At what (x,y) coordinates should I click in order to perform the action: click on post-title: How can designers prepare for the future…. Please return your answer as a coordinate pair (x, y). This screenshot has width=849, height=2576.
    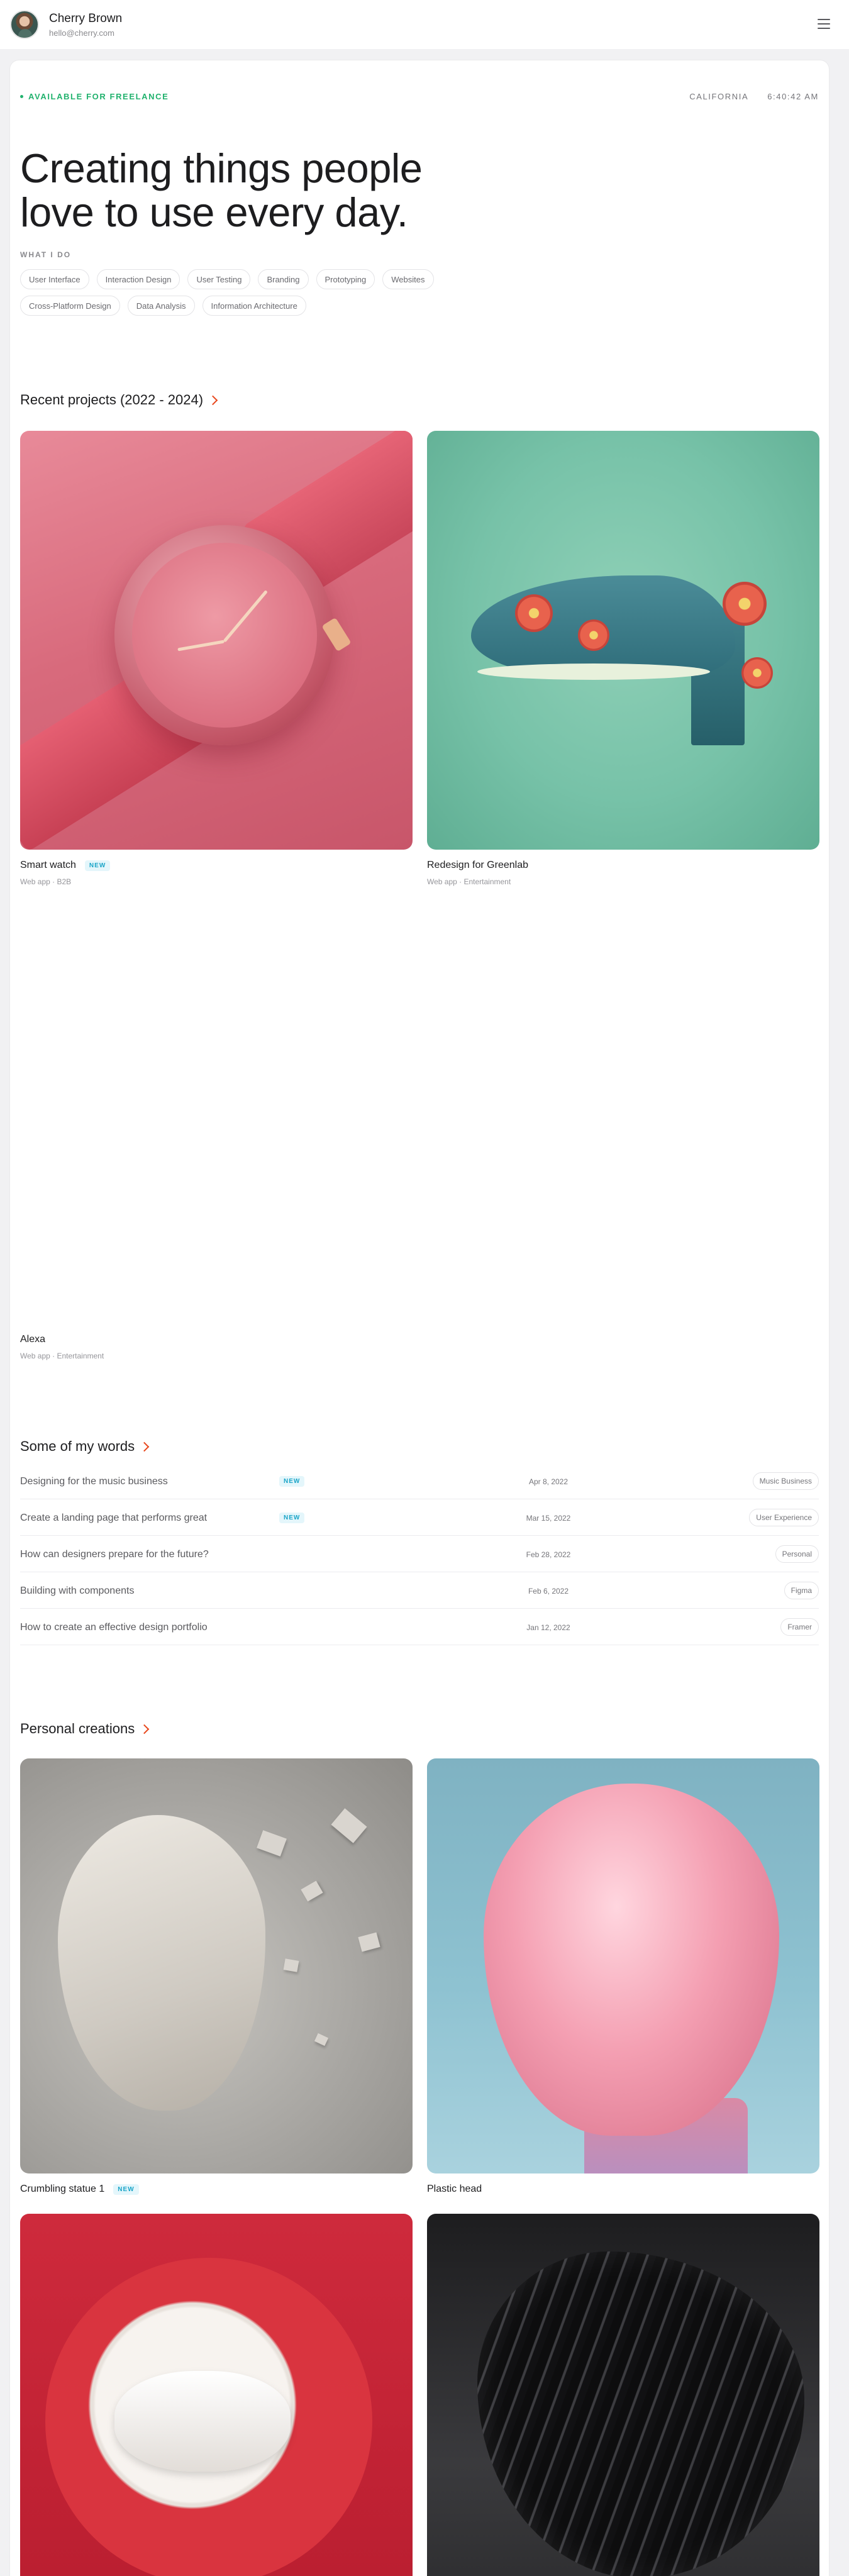
    Looking at the image, I should click on (114, 1554).